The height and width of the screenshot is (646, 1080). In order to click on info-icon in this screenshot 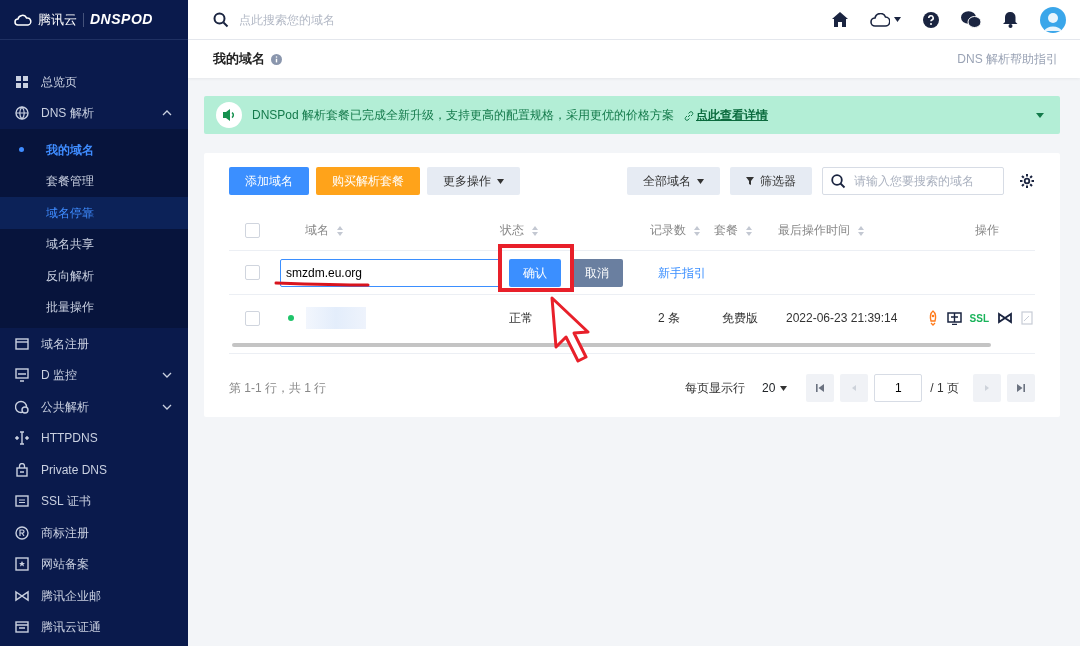, I will do `click(276, 59)`.